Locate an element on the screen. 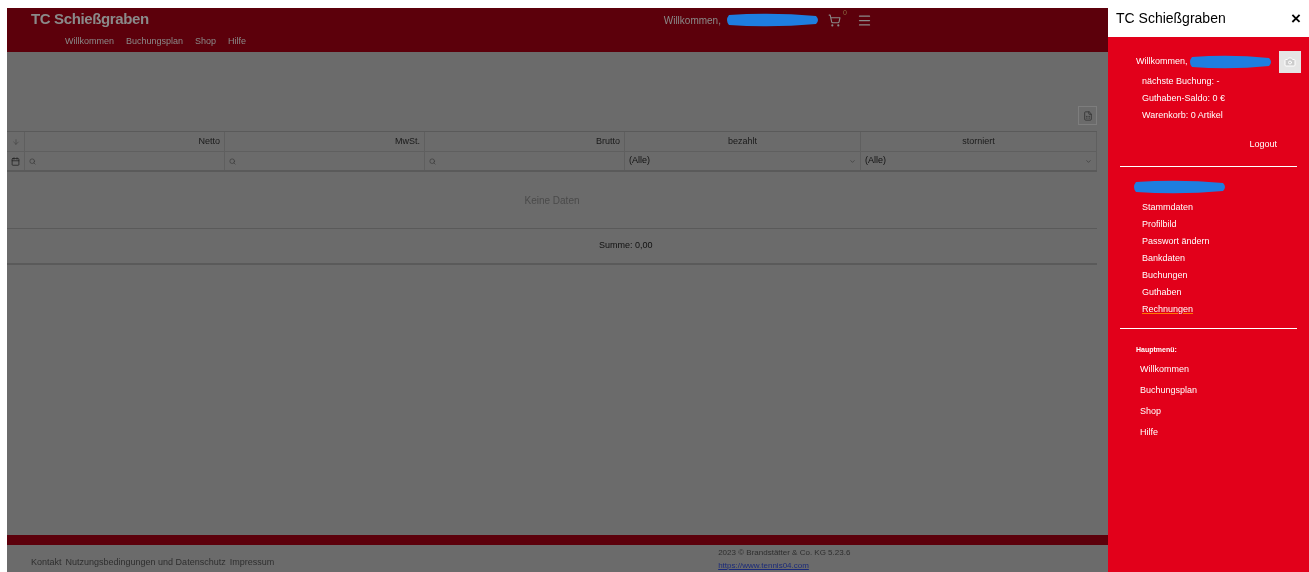  close-button: × is located at coordinates (1296, 18).